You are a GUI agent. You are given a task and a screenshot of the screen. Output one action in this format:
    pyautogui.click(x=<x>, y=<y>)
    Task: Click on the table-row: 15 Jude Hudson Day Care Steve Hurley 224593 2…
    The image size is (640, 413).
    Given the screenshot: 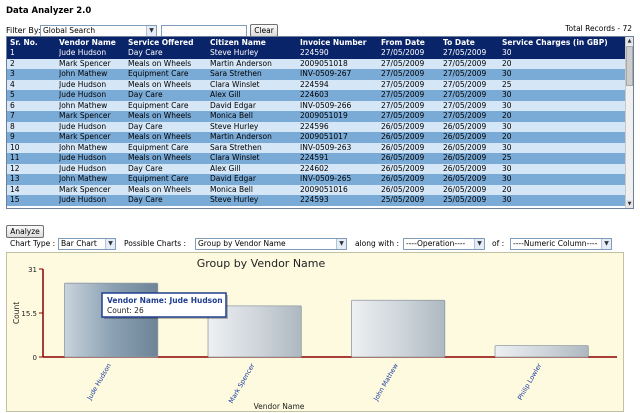 What is the action you would take?
    pyautogui.click(x=317, y=200)
    